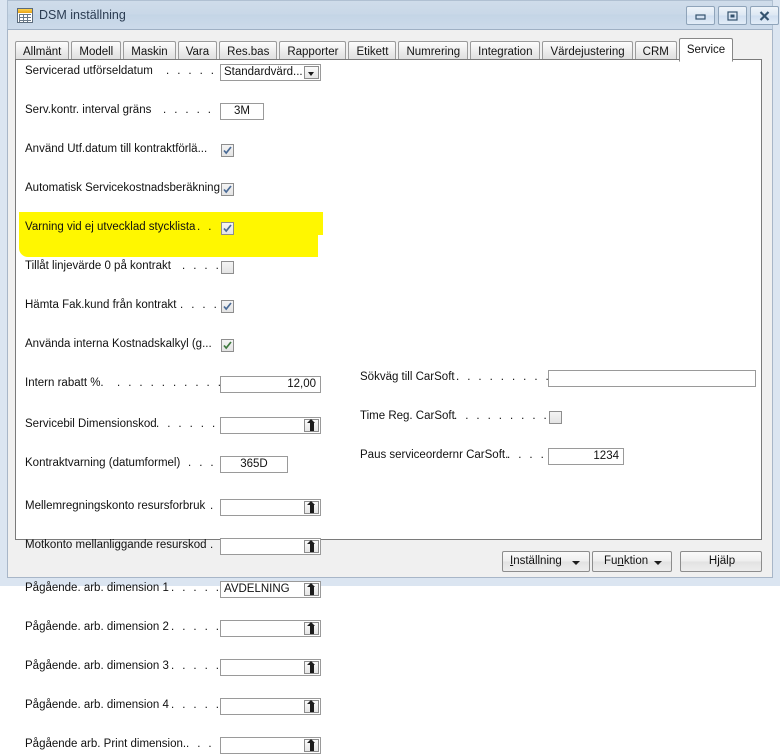 This screenshot has height=754, width=780. Describe the element at coordinates (626, 561) in the screenshot. I see `funktion-button-label: Funktion` at that location.